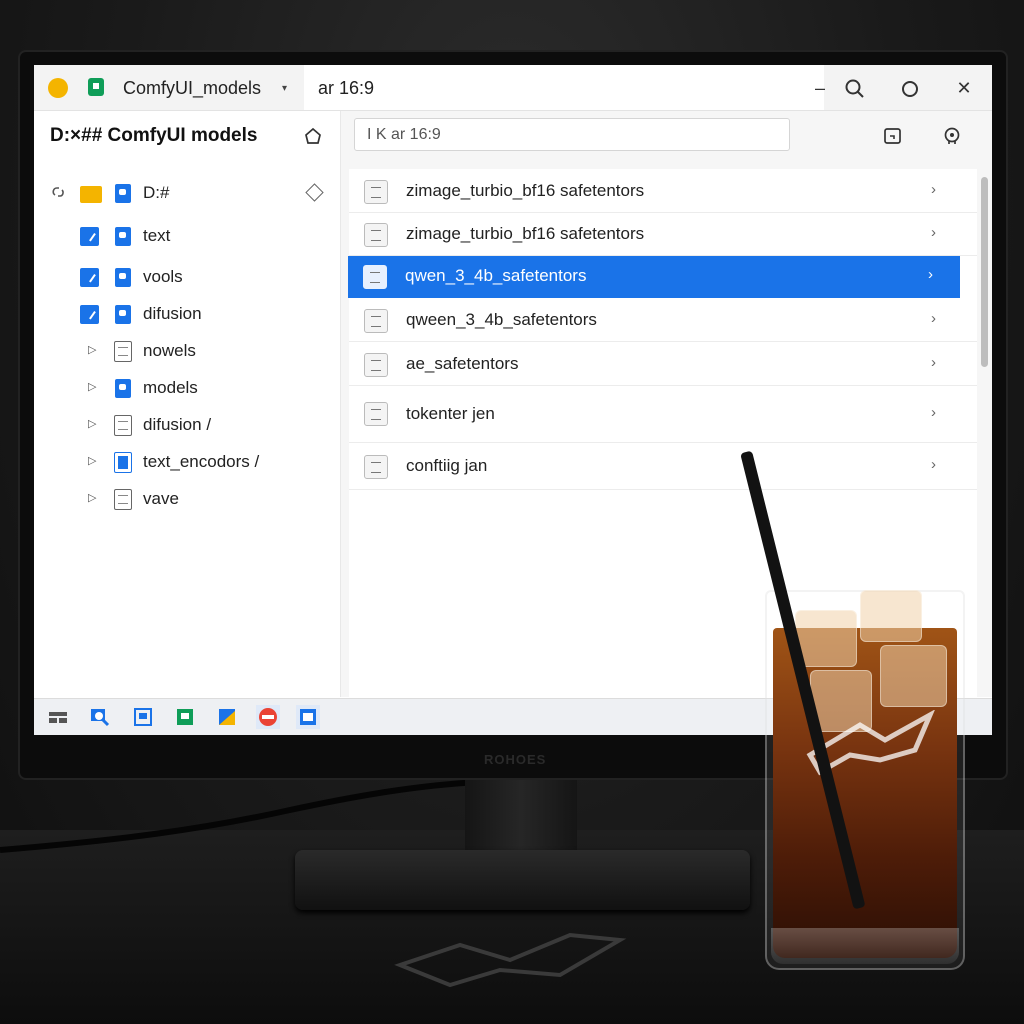 Image resolution: width=1024 pixels, height=1024 pixels. Describe the element at coordinates (663, 320) in the screenshot. I see `file-row: qween_3_4b_safetentors ›` at that location.